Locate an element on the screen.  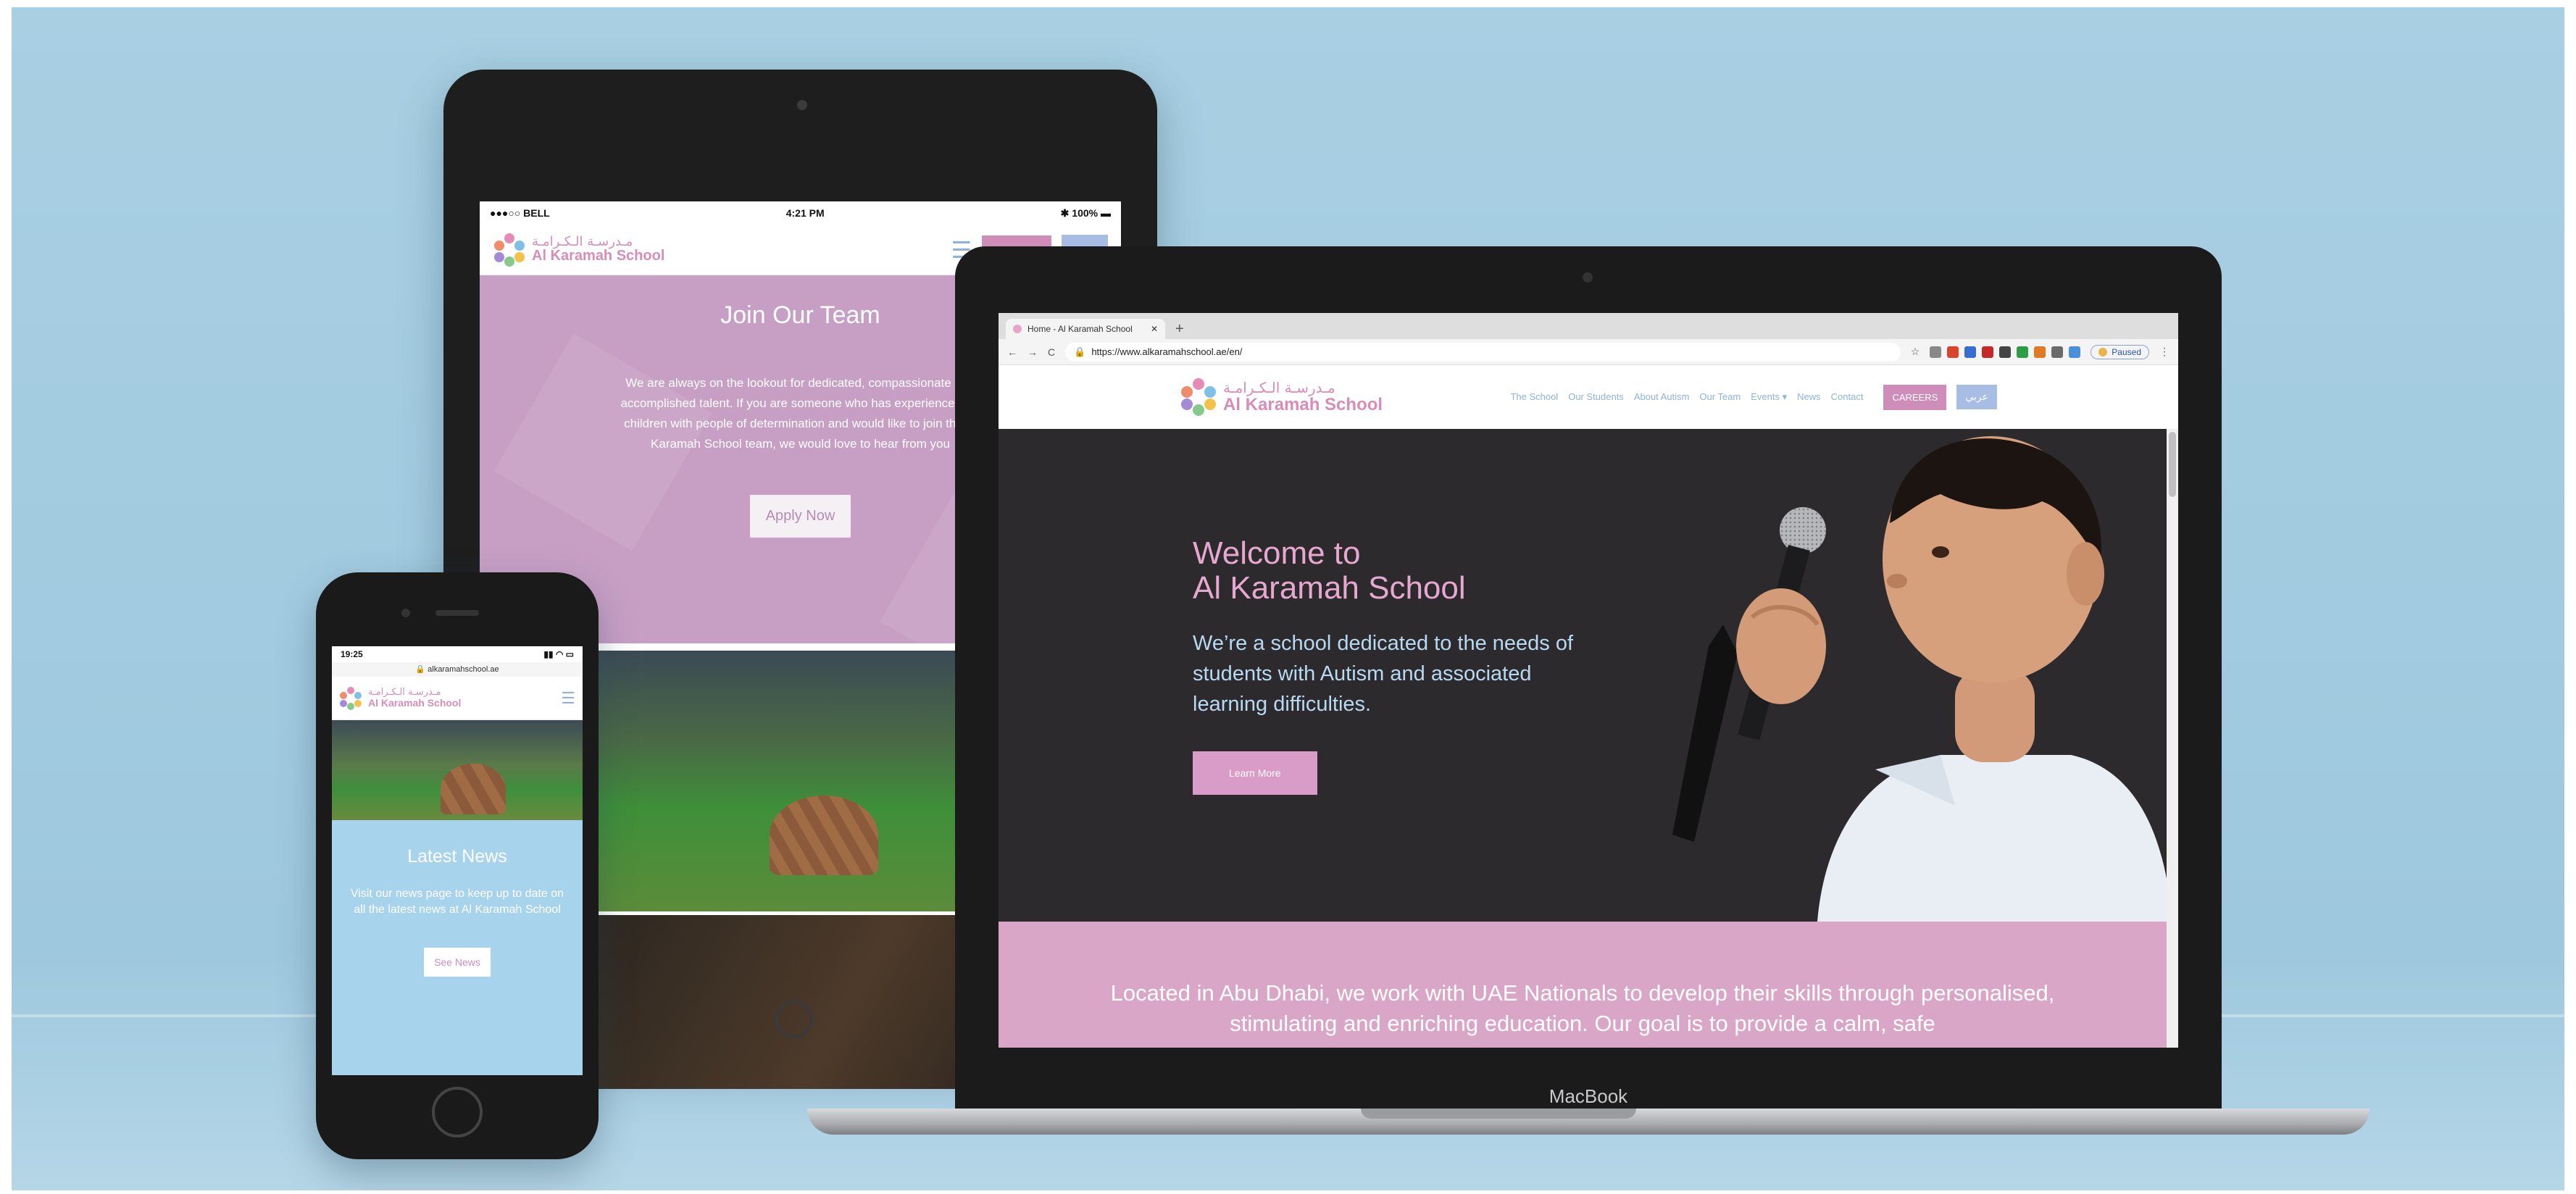
menu-item-the-school: The School is located at coordinates (1534, 397).